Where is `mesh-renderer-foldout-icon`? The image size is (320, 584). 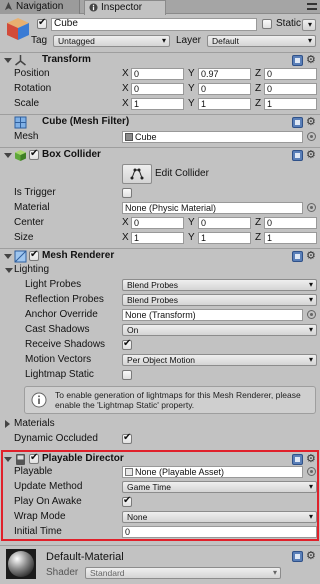
mesh-renderer-foldout-icon is located at coordinates (8, 256).